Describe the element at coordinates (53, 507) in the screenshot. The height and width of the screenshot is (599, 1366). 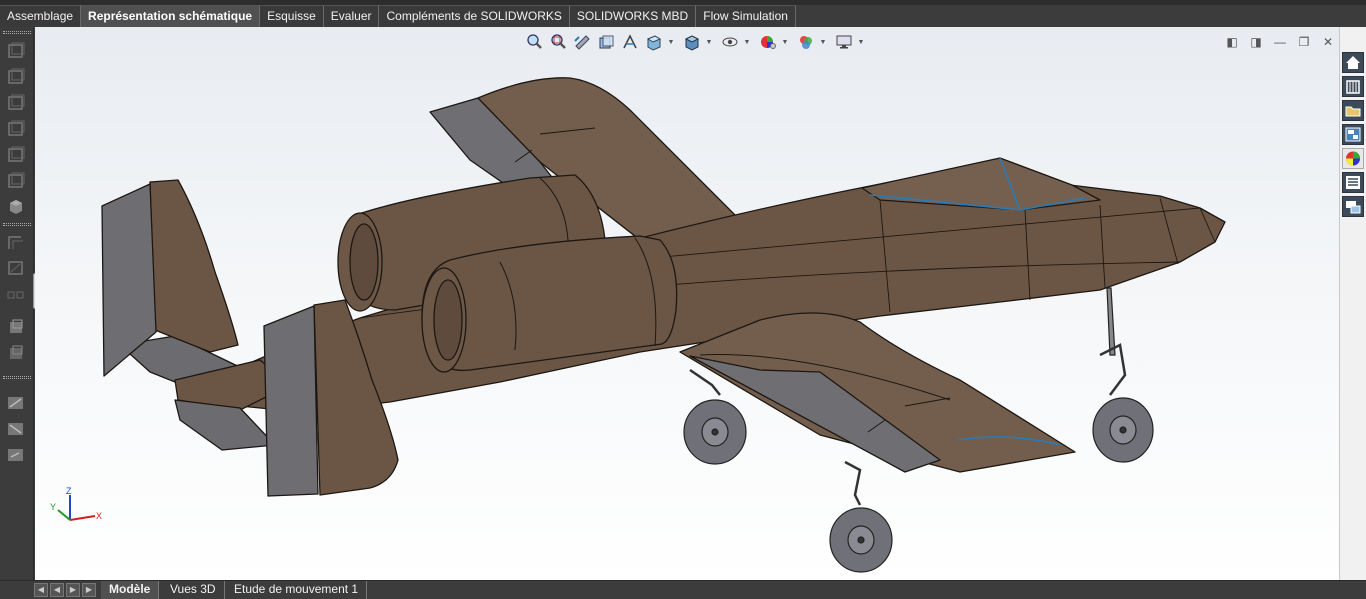
I see `triad-y-label: Y` at that location.